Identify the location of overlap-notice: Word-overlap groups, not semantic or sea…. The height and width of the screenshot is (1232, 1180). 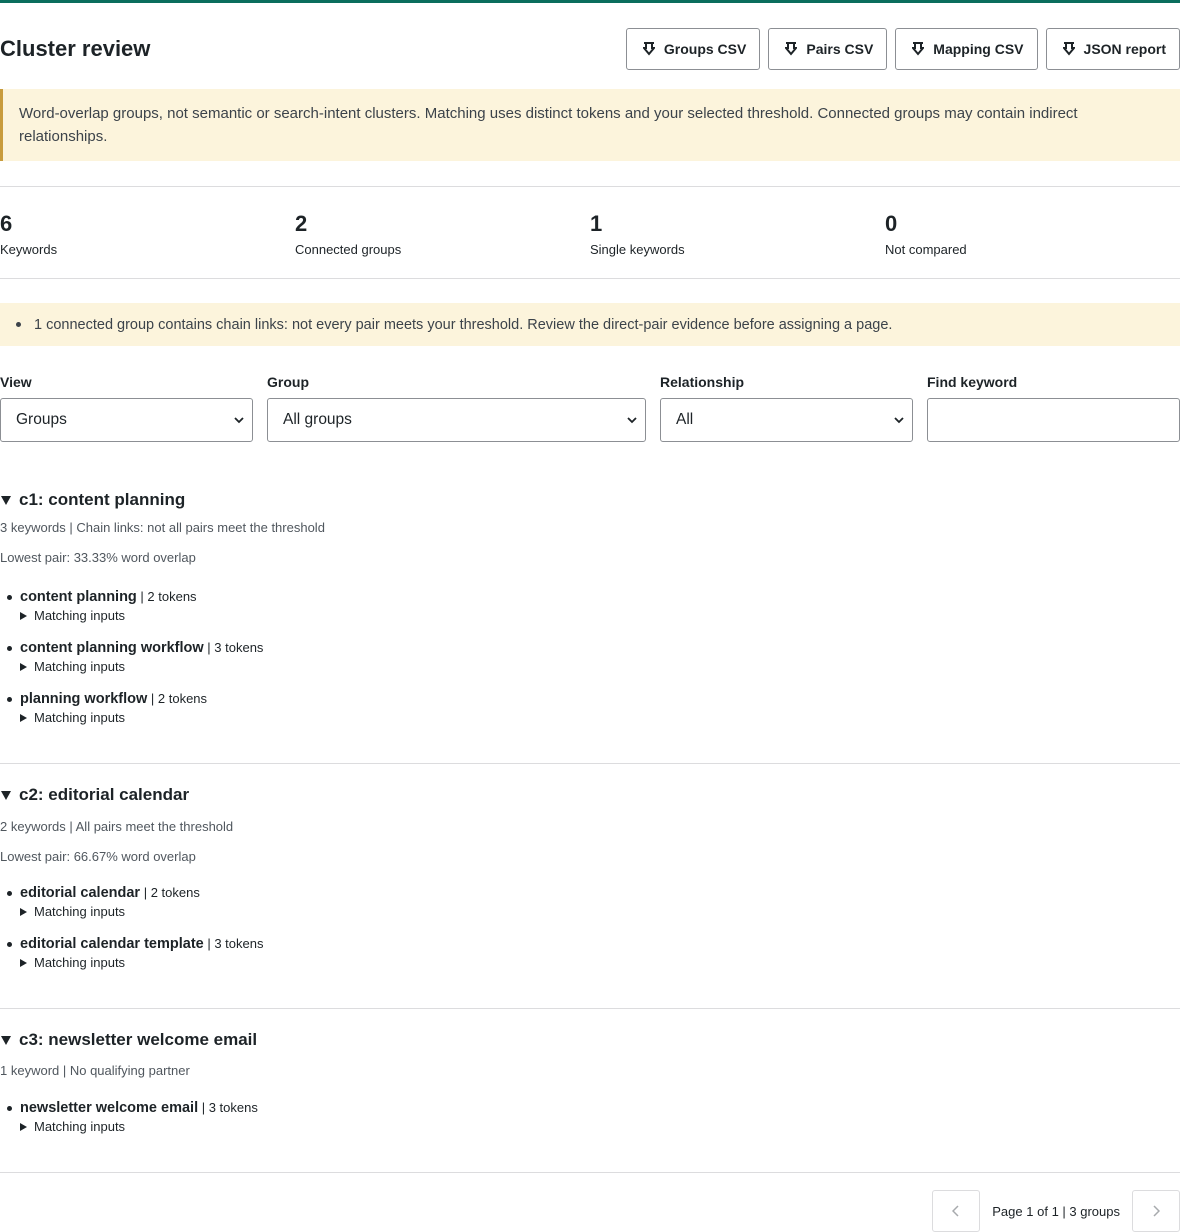
(590, 125).